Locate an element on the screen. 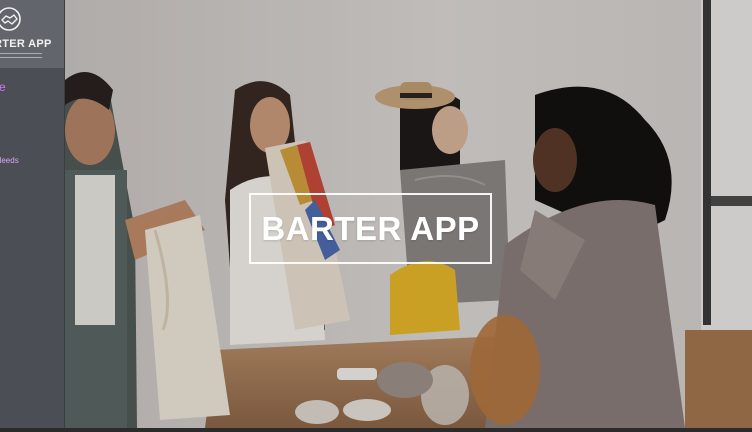 This screenshot has width=752, height=432. hero-title-frame: BARTER APP is located at coordinates (370, 228).